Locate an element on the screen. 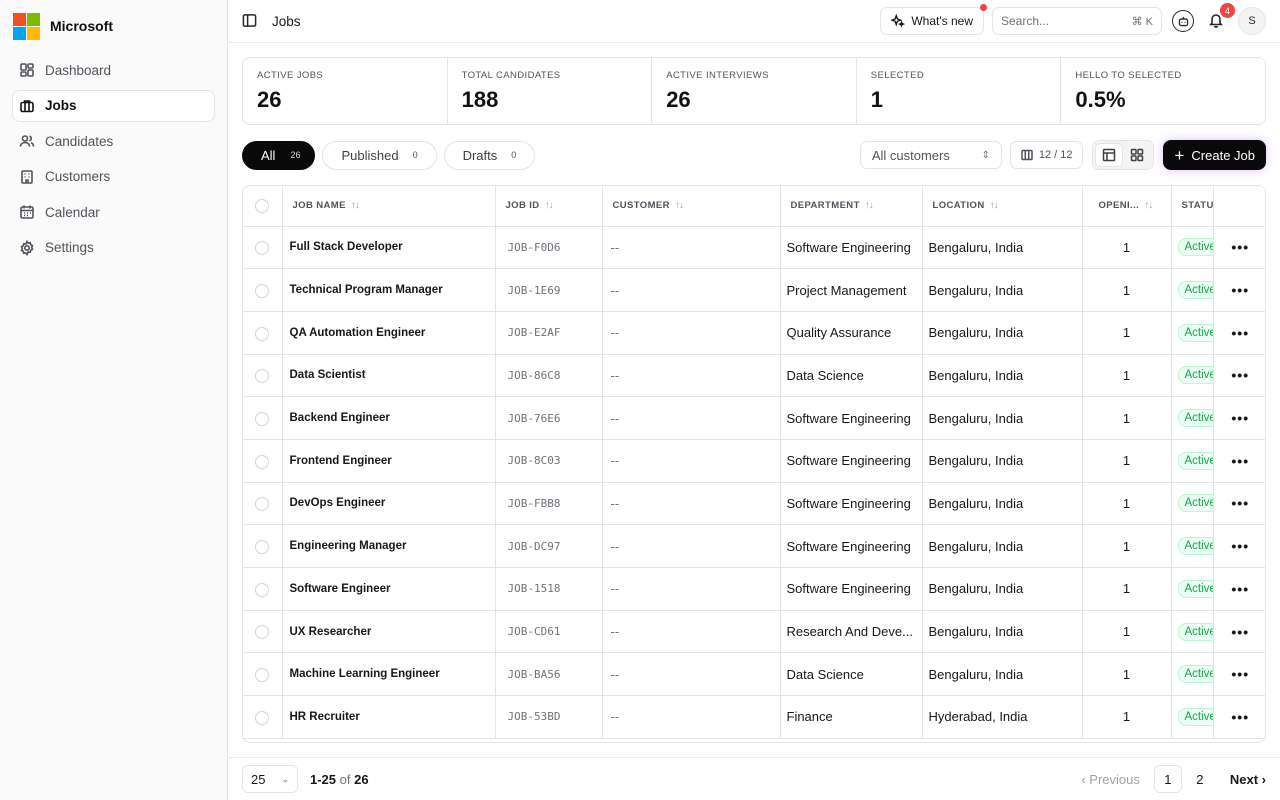 Image resolution: width=1280 pixels, height=800 pixels. new-indicator-dot is located at coordinates (983, 7).